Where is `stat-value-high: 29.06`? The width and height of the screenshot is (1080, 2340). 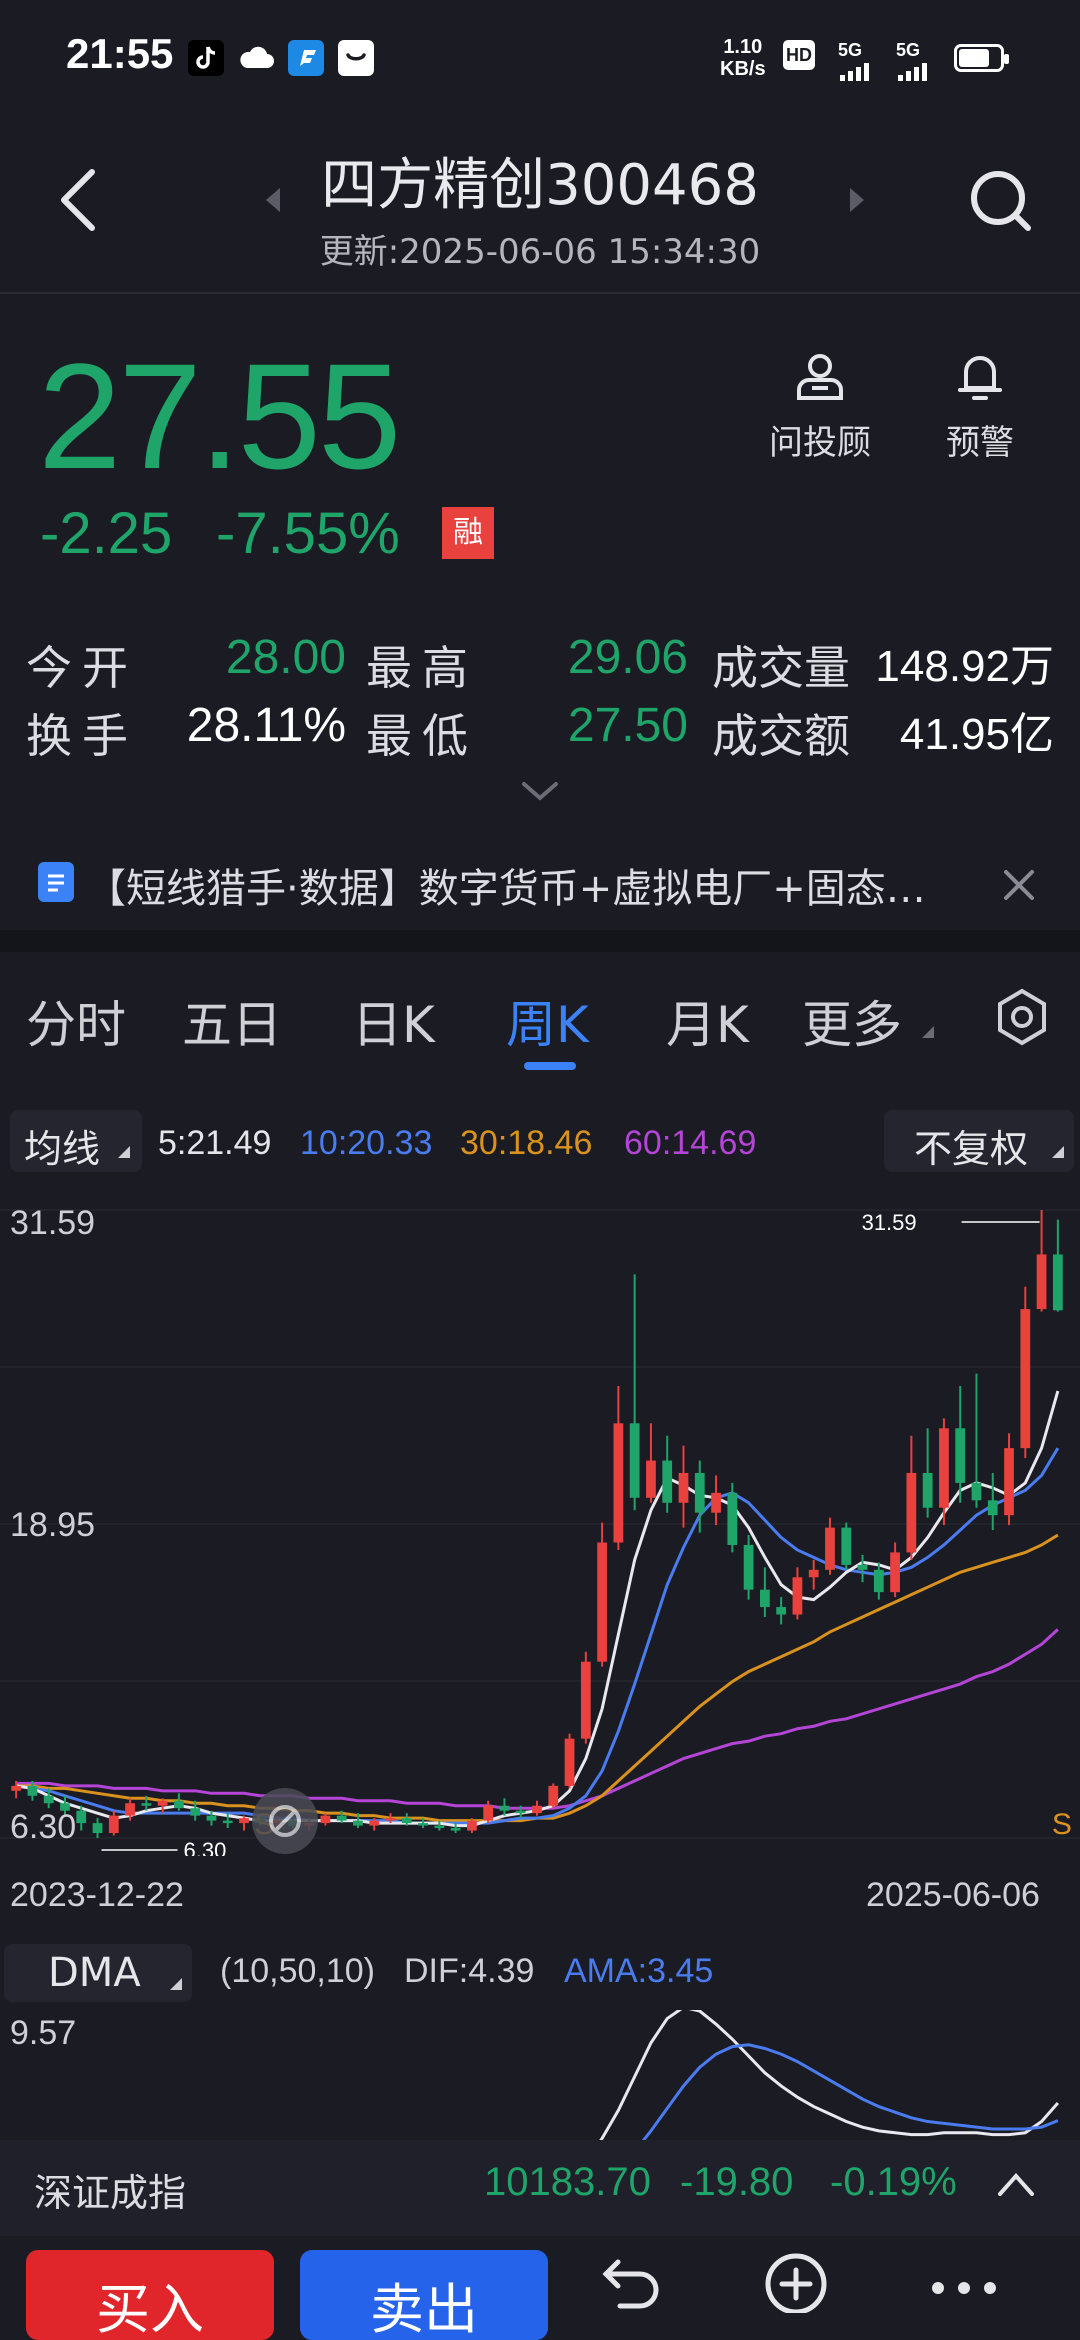
stat-value-high: 29.06 is located at coordinates (627, 657).